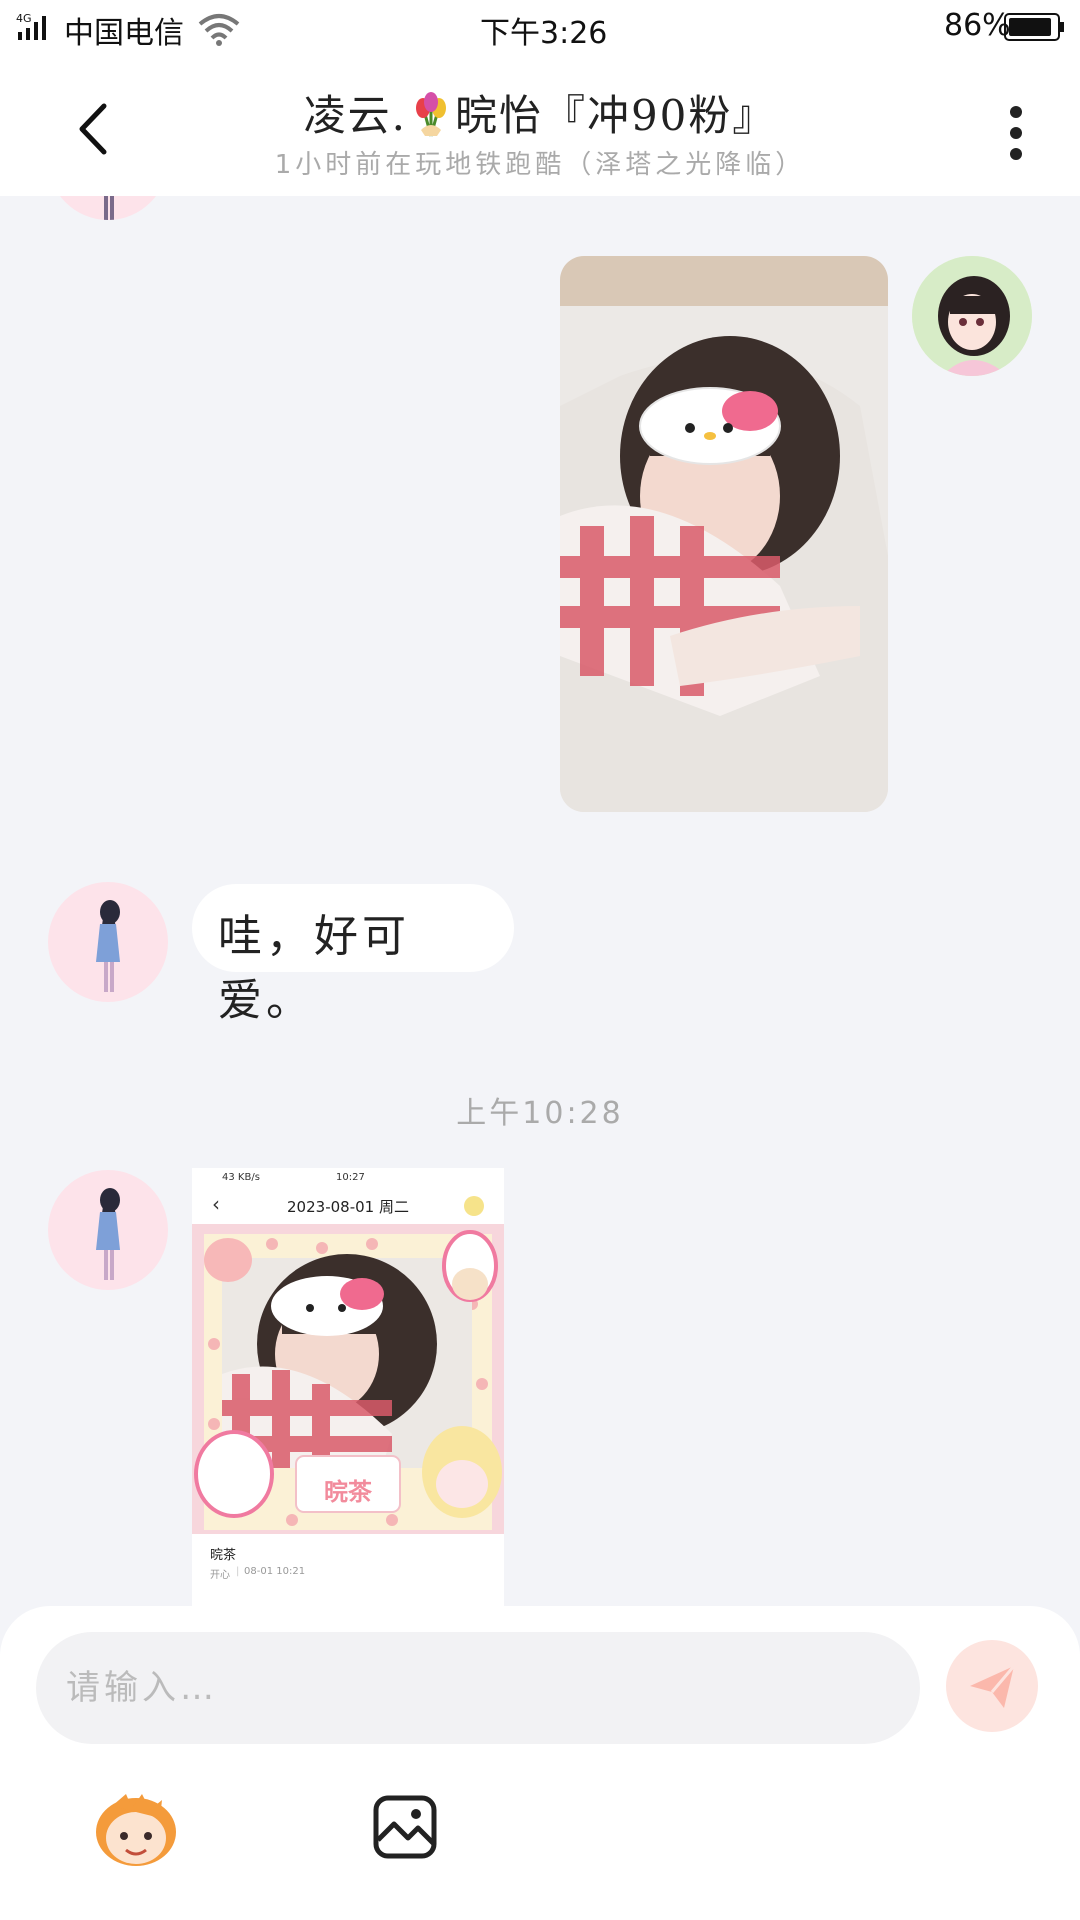 This screenshot has height=1920, width=1080. Describe the element at coordinates (348, 1379) in the screenshot. I see `mini-photo-frame: 晥茶` at that location.